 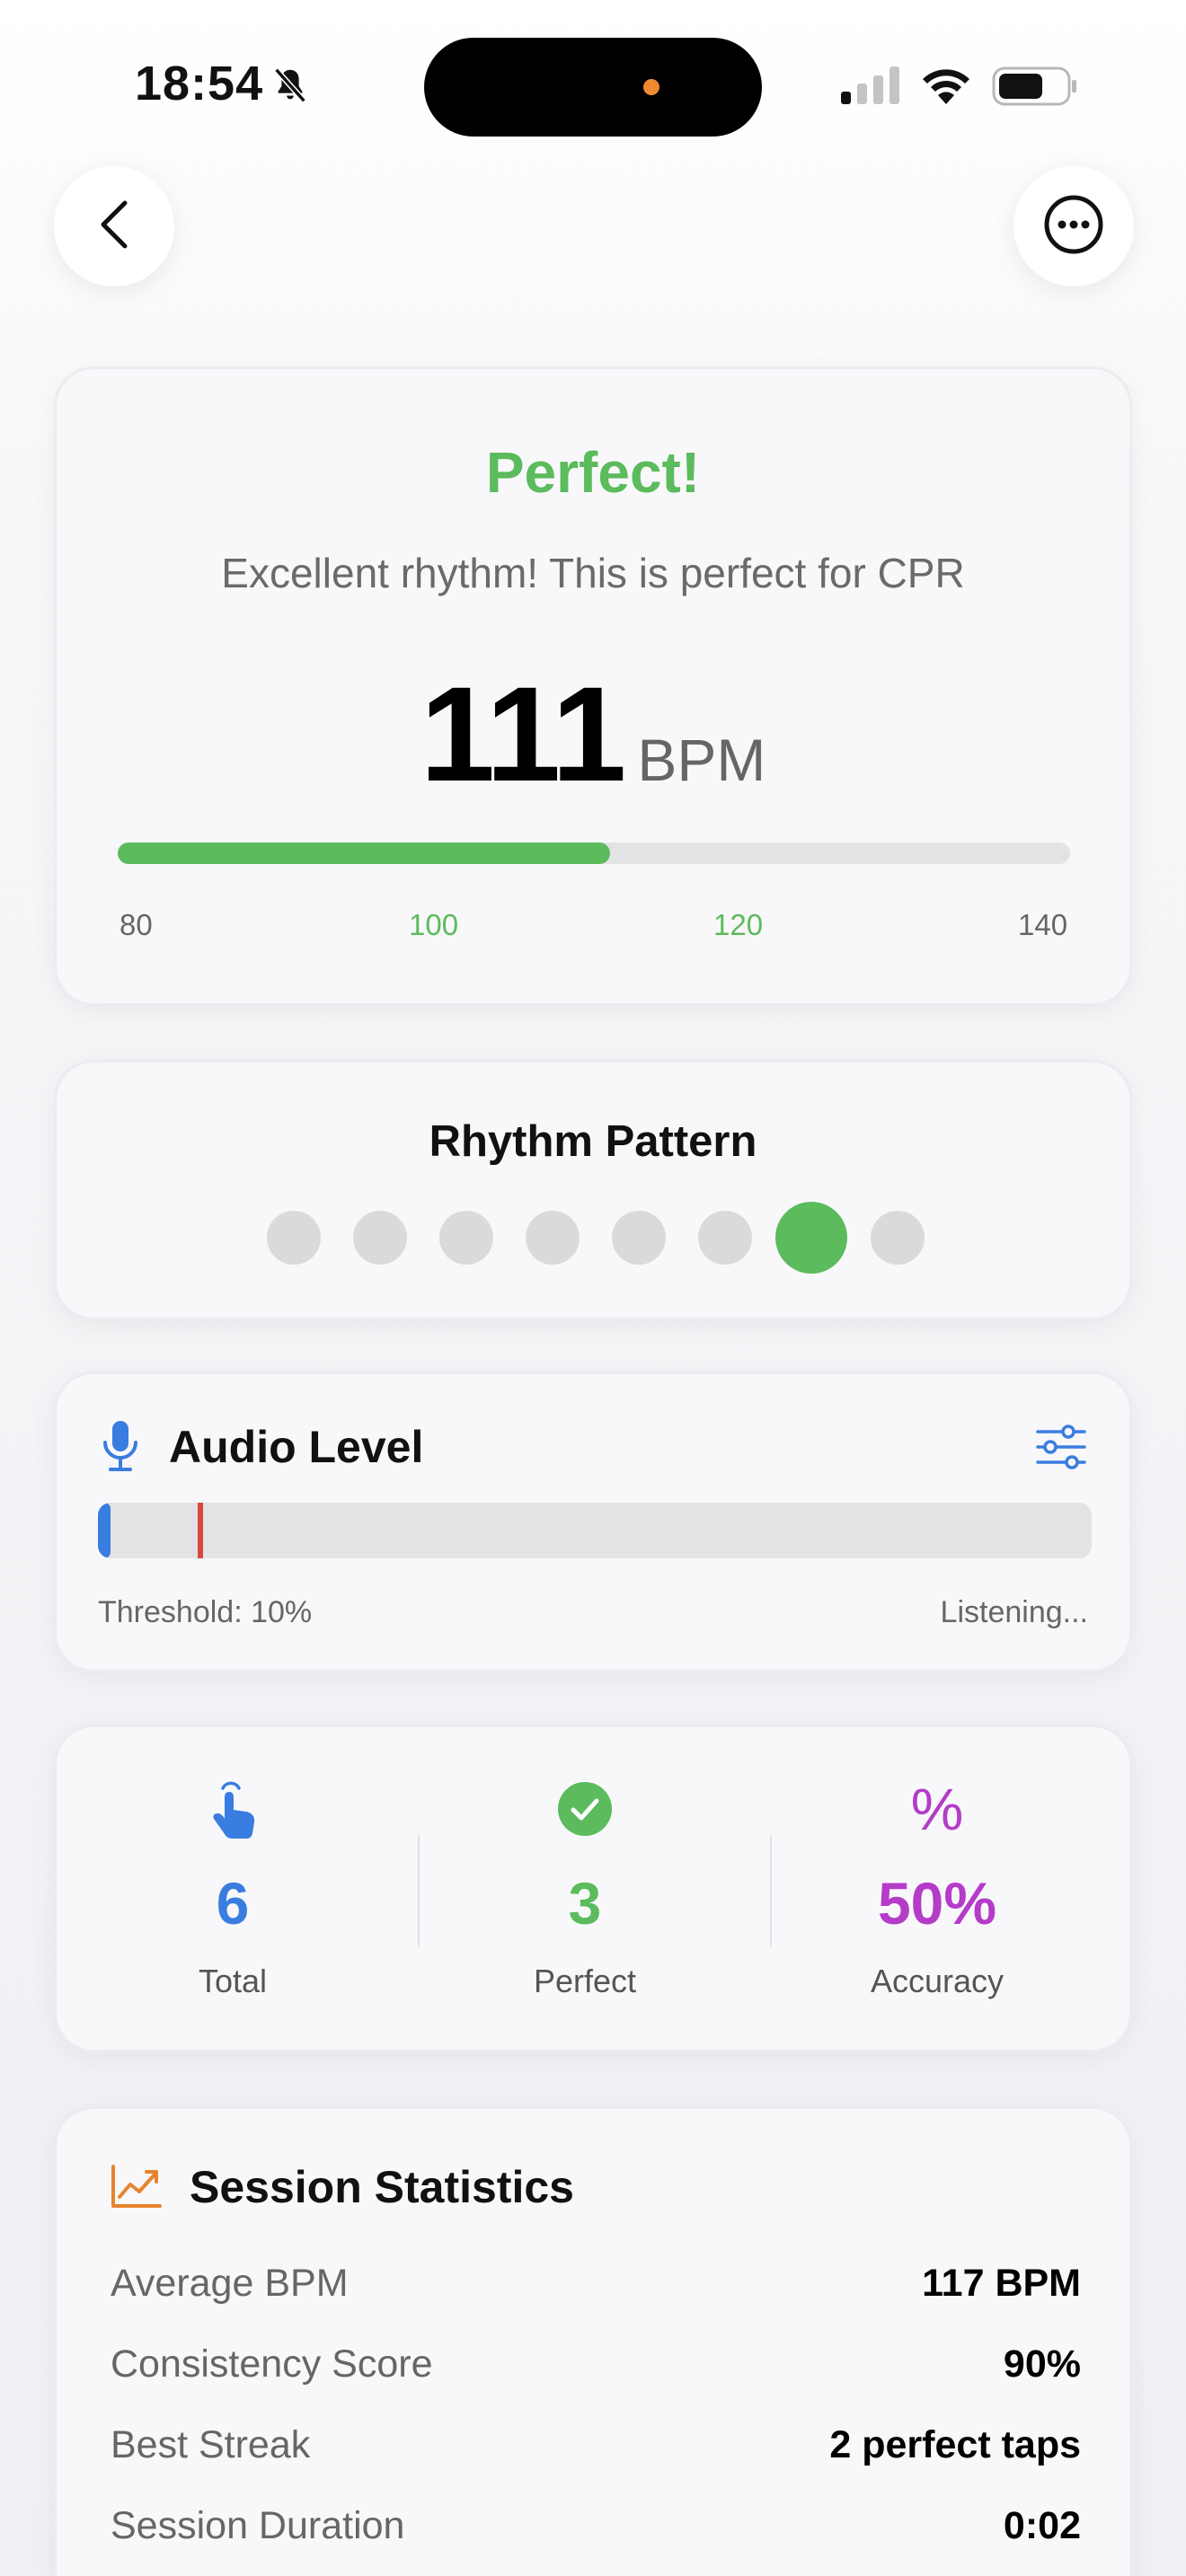 What do you see at coordinates (1035, 88) in the screenshot?
I see `battery-icon` at bounding box center [1035, 88].